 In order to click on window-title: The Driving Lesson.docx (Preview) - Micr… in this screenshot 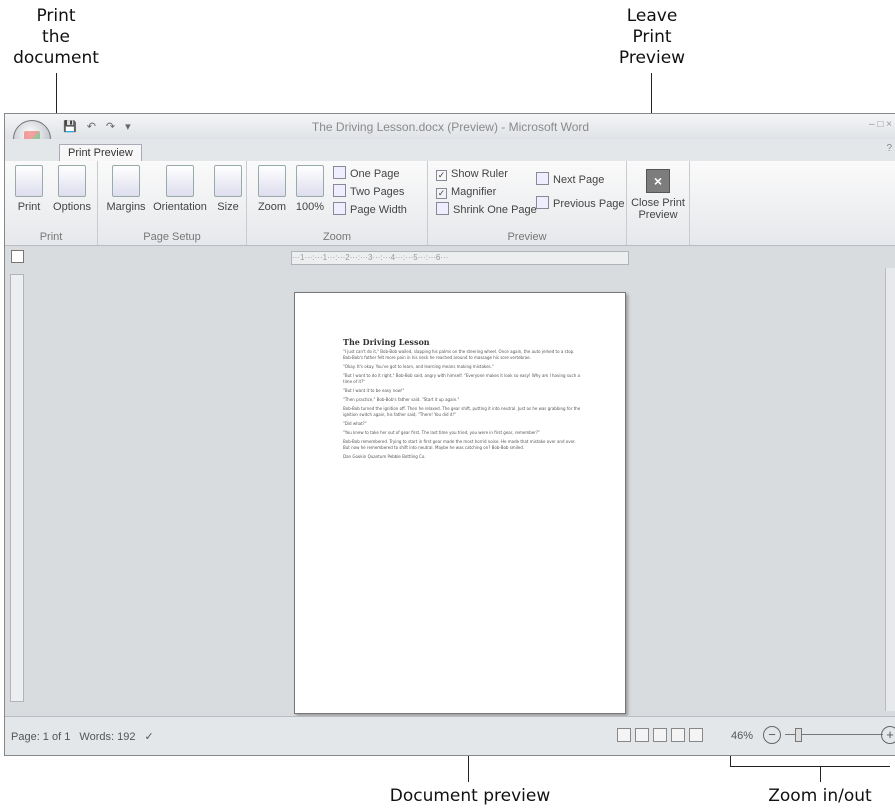, I will do `click(450, 127)`.